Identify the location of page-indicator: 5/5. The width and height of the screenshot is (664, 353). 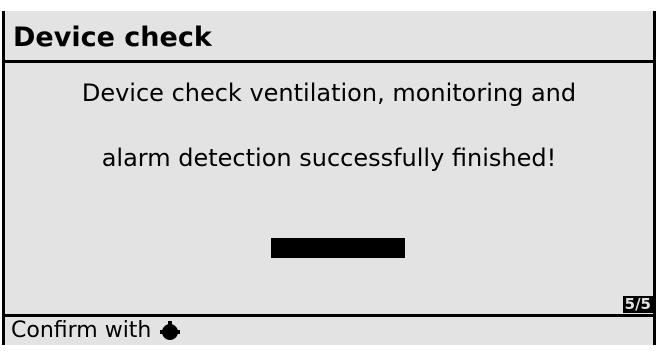
(637, 304).